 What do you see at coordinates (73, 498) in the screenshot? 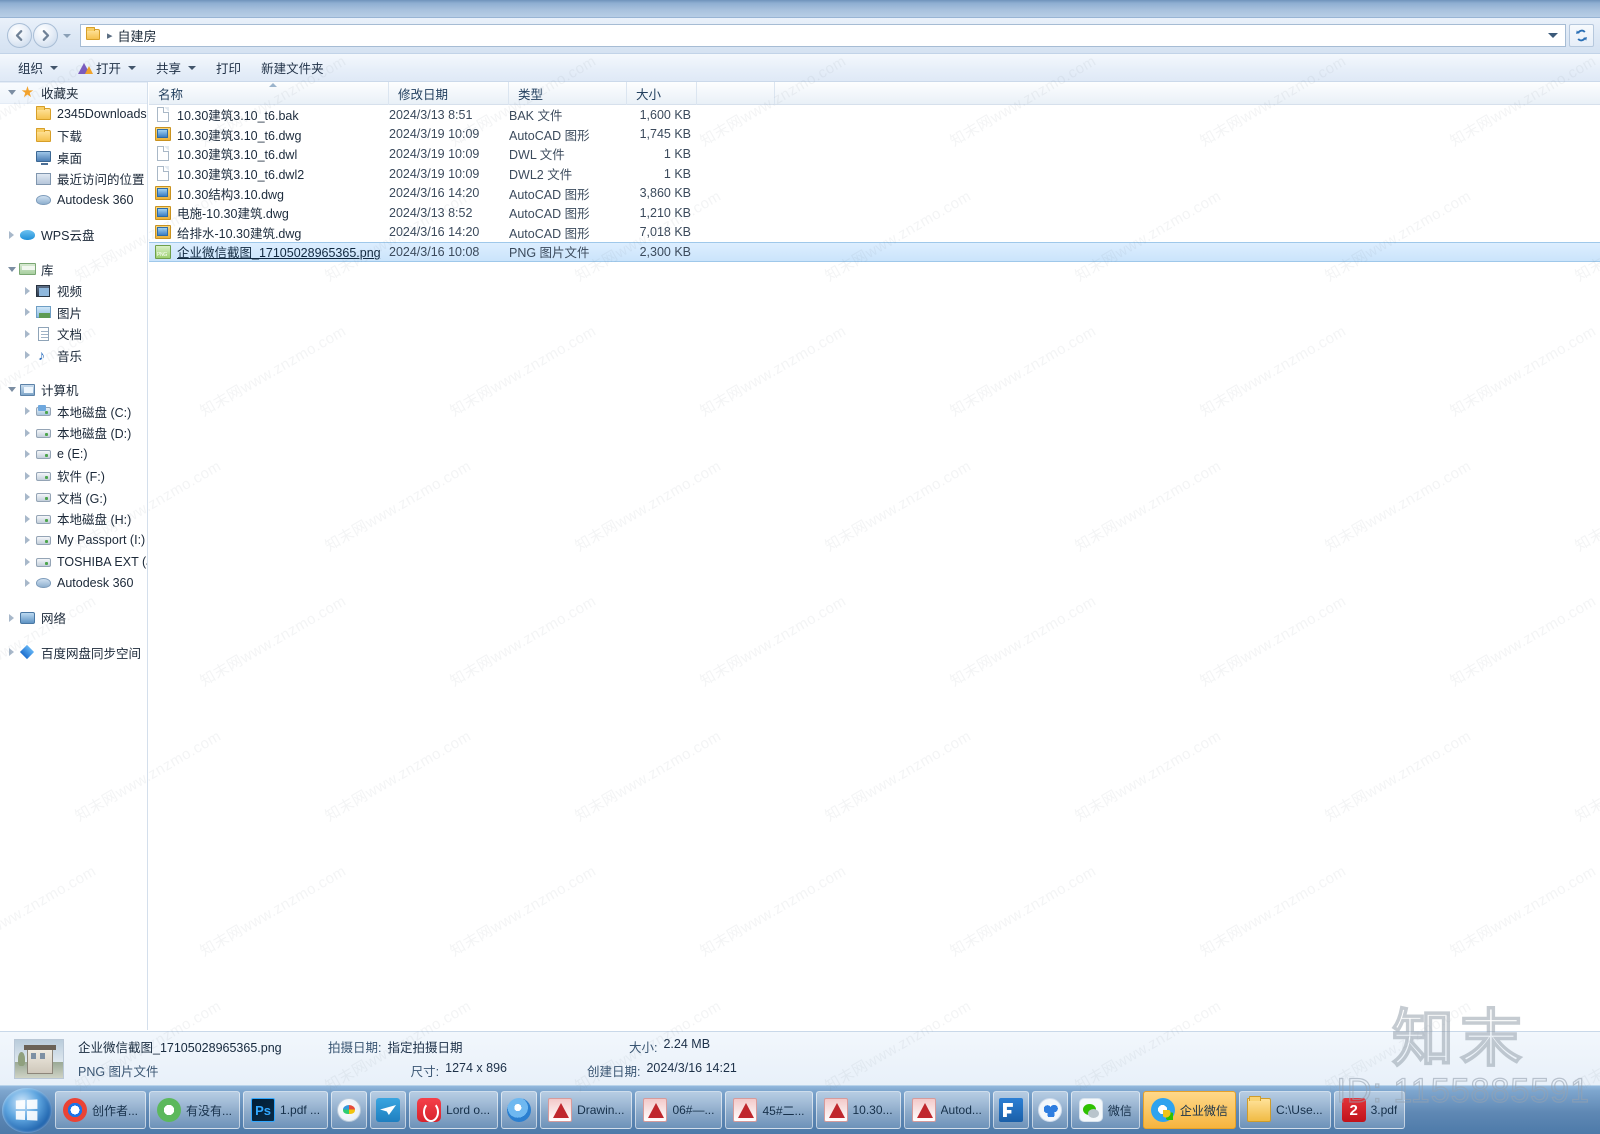
I see `sidebar-item--g-: 文档 (G:)` at bounding box center [73, 498].